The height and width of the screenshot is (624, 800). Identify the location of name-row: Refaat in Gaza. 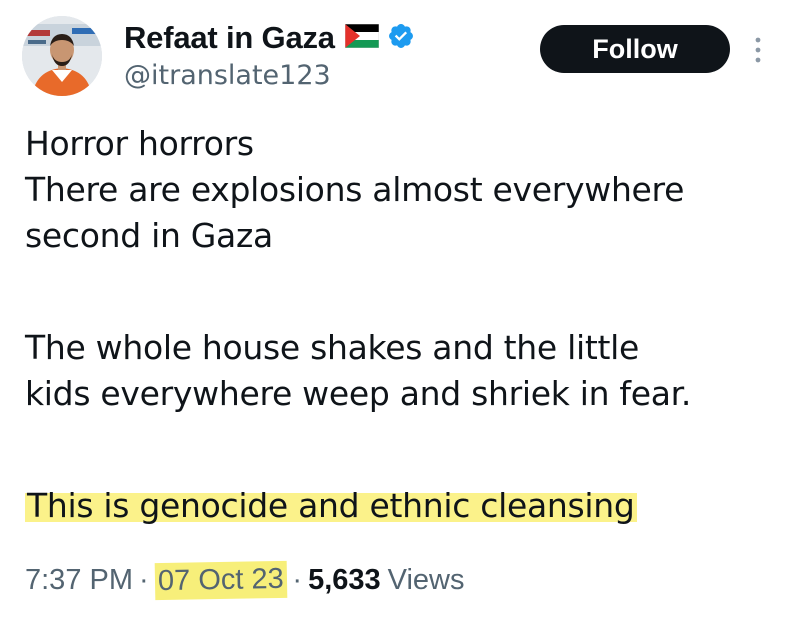
(269, 38).